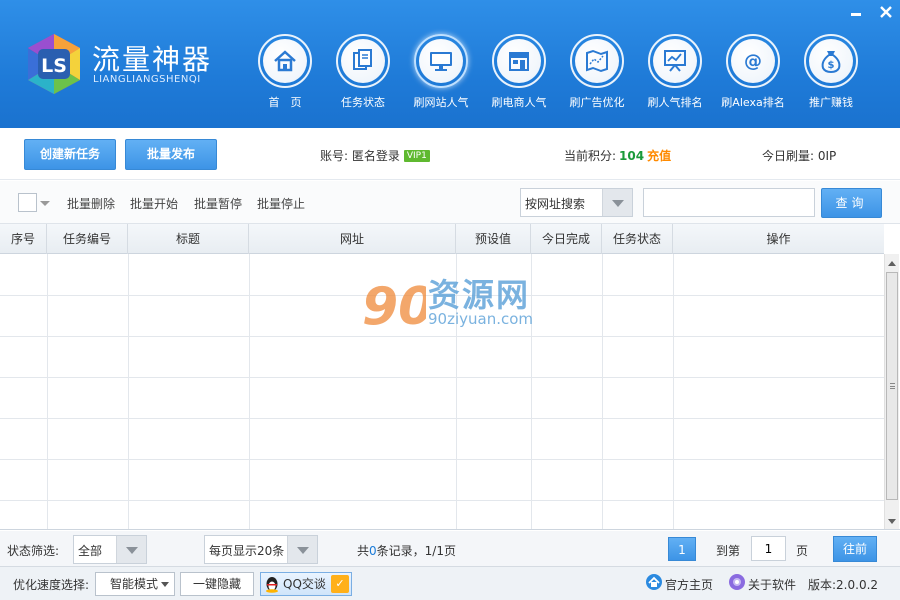 This screenshot has height=600, width=900. What do you see at coordinates (675, 102) in the screenshot?
I see `nav-popularity-ranking-label: 刷人气排名` at bounding box center [675, 102].